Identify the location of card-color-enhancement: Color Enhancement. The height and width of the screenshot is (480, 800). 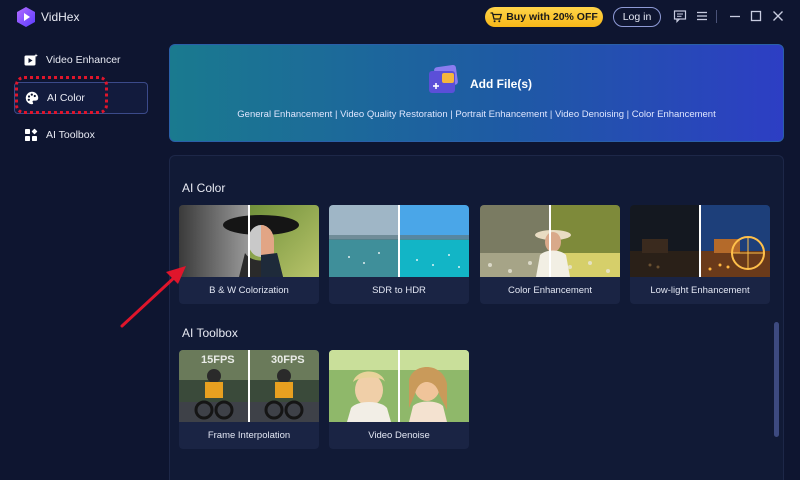
(550, 254).